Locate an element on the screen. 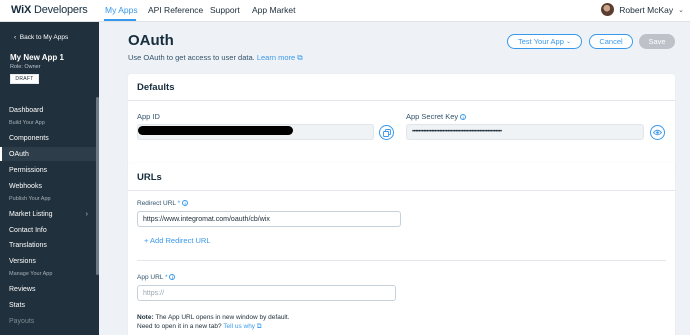 This screenshot has width=690, height=335. back-label: Back to My Apps is located at coordinates (44, 37).